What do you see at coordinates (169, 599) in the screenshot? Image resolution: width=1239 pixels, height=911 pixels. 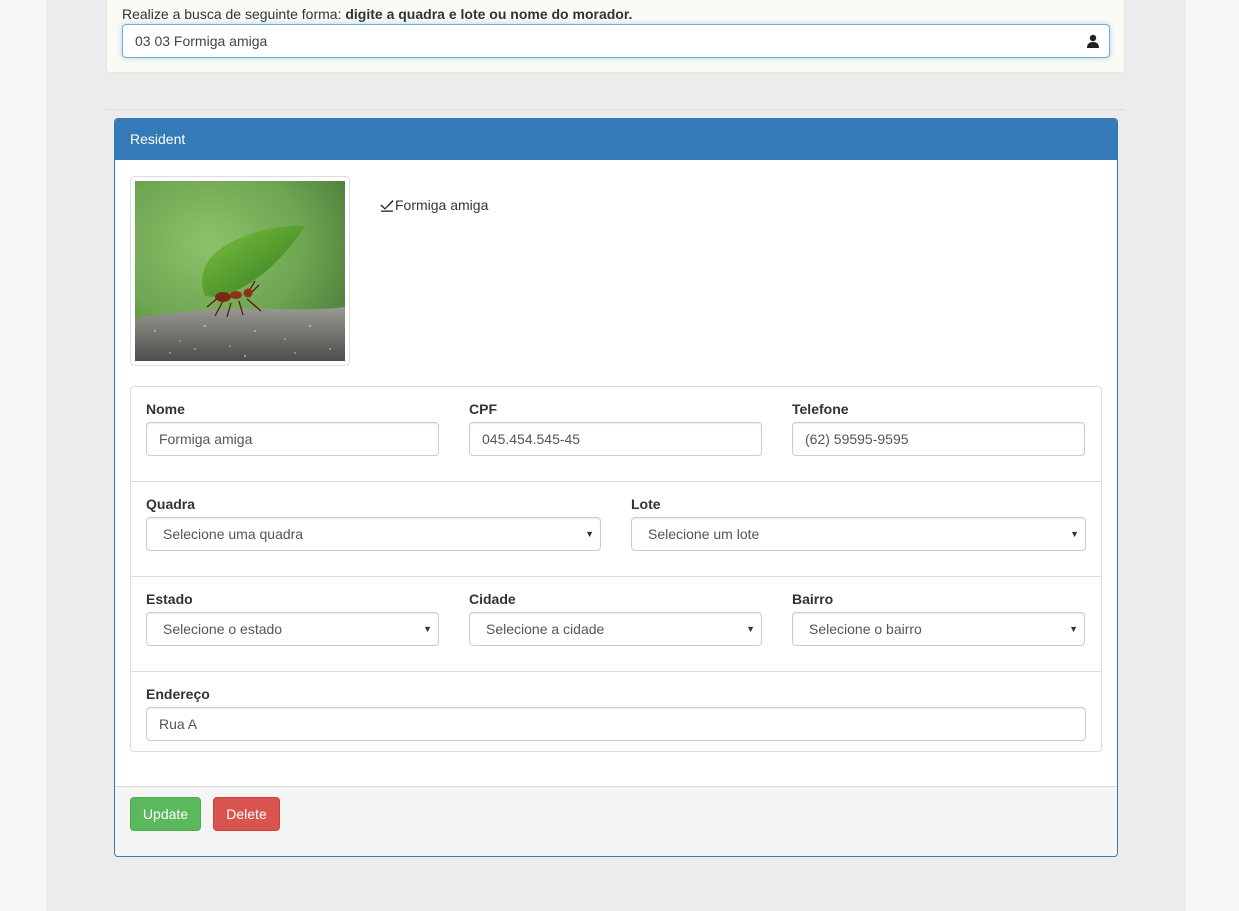 I see `estado-label: Estado` at bounding box center [169, 599].